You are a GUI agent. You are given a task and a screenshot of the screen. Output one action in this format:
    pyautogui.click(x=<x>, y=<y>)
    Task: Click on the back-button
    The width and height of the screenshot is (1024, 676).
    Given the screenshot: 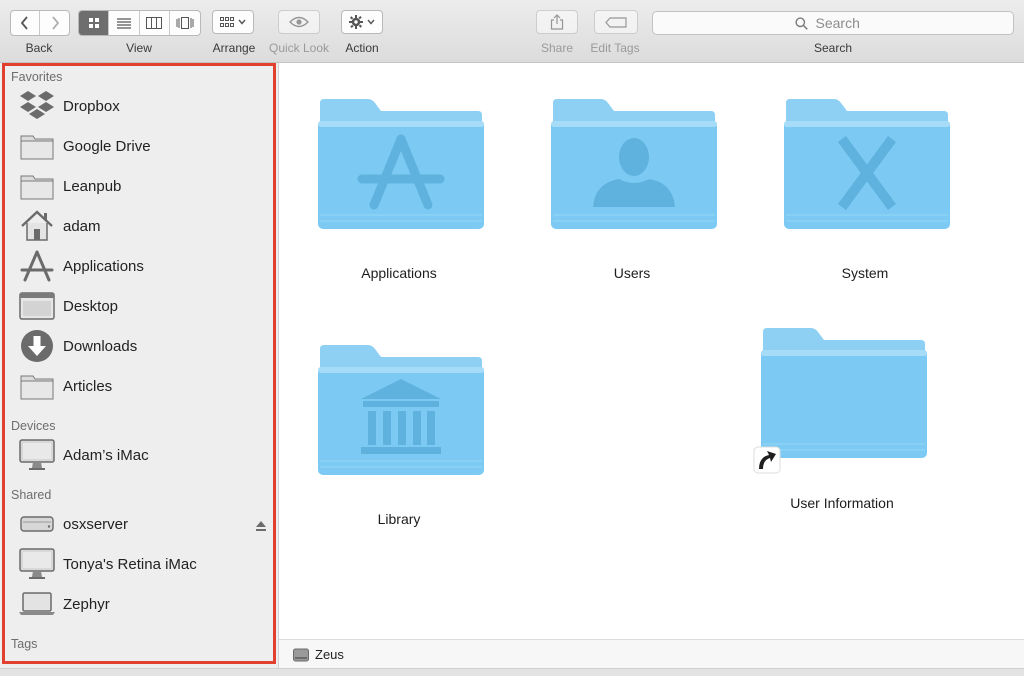 What is the action you would take?
    pyautogui.click(x=25, y=23)
    